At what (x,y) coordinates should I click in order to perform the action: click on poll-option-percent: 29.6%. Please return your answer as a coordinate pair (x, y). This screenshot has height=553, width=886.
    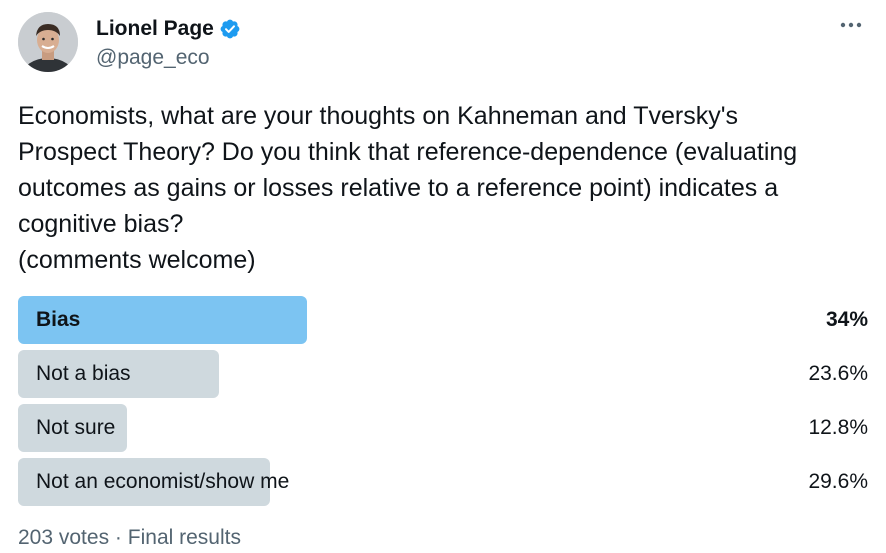
    Looking at the image, I should click on (838, 481).